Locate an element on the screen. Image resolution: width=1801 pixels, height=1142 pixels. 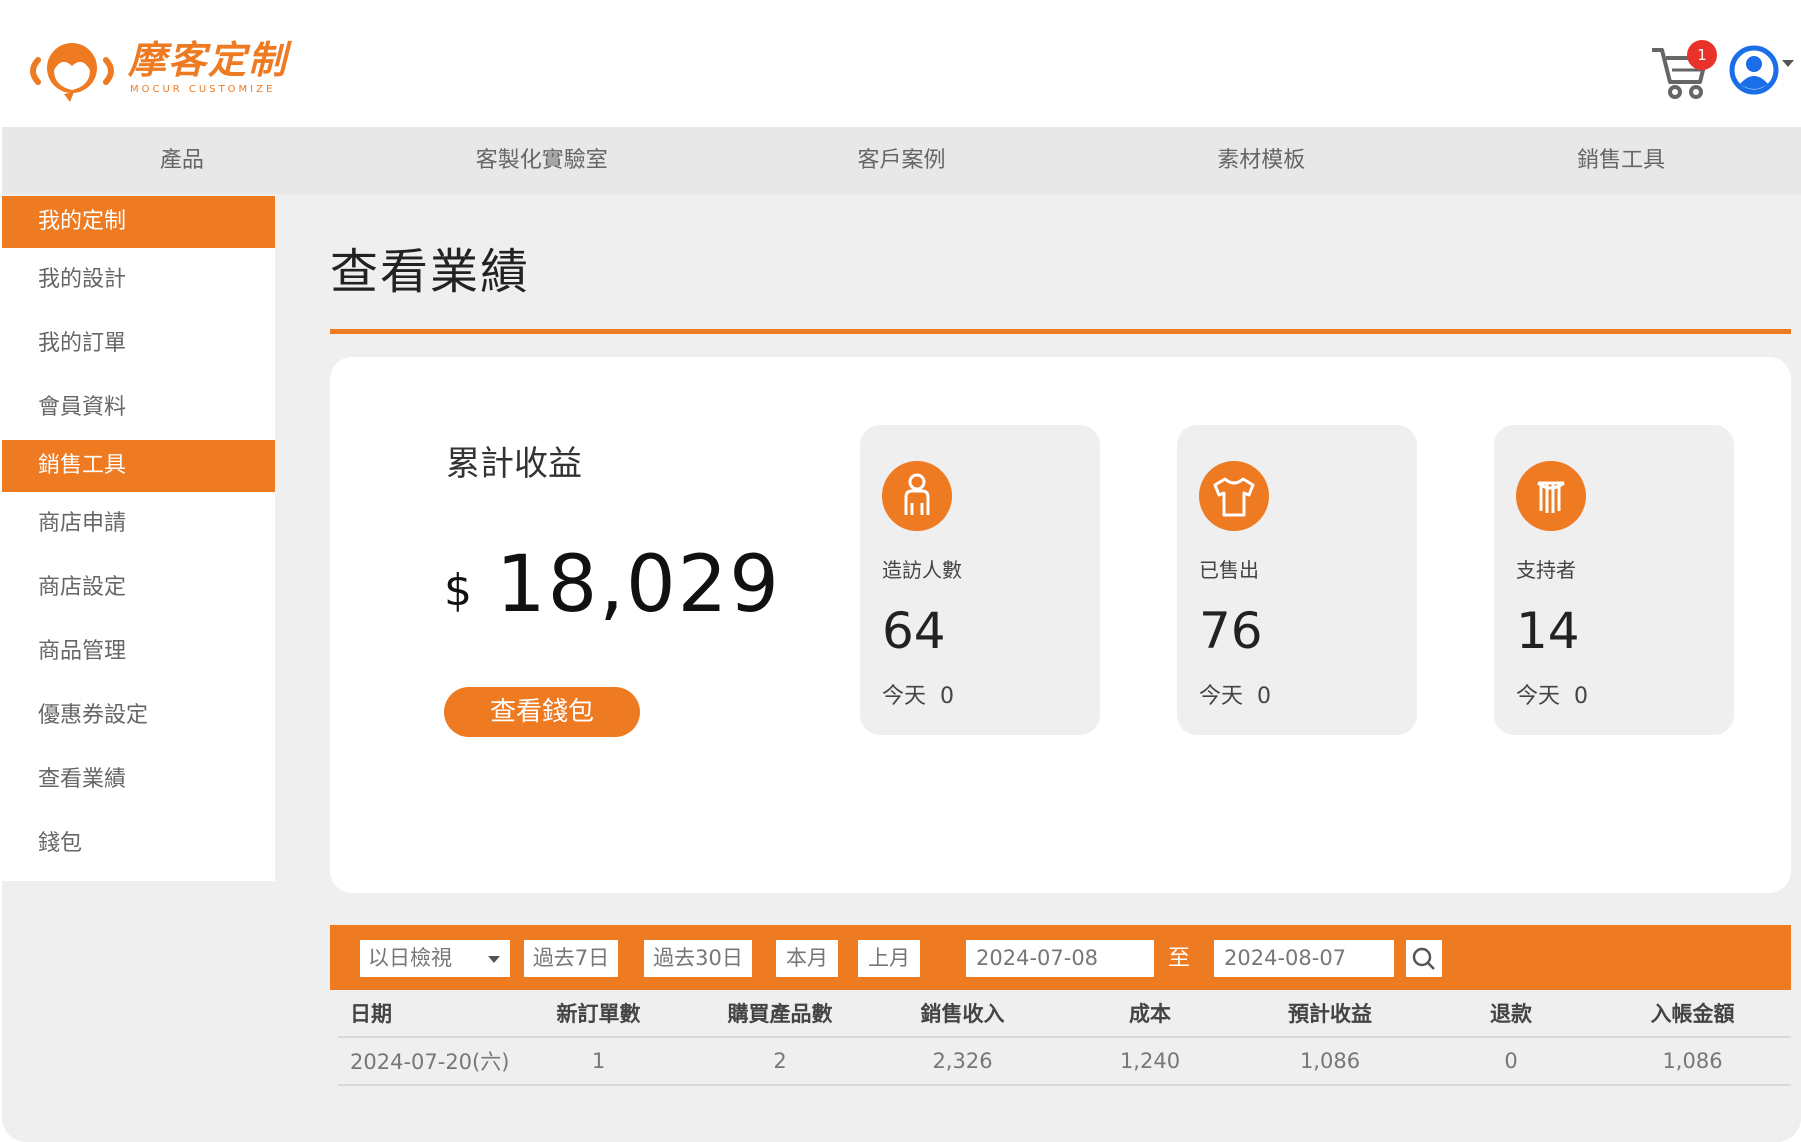
cell-cost: 1,240 is located at coordinates (1150, 1061).